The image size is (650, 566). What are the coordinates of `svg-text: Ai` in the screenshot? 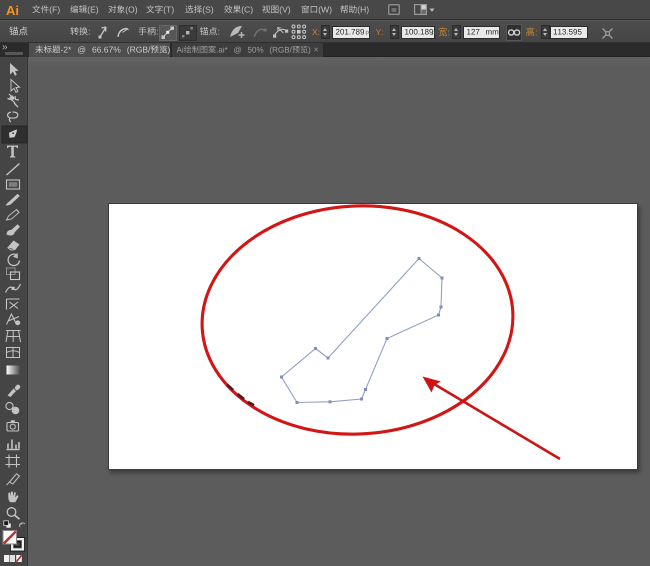 It's located at (12, 10).